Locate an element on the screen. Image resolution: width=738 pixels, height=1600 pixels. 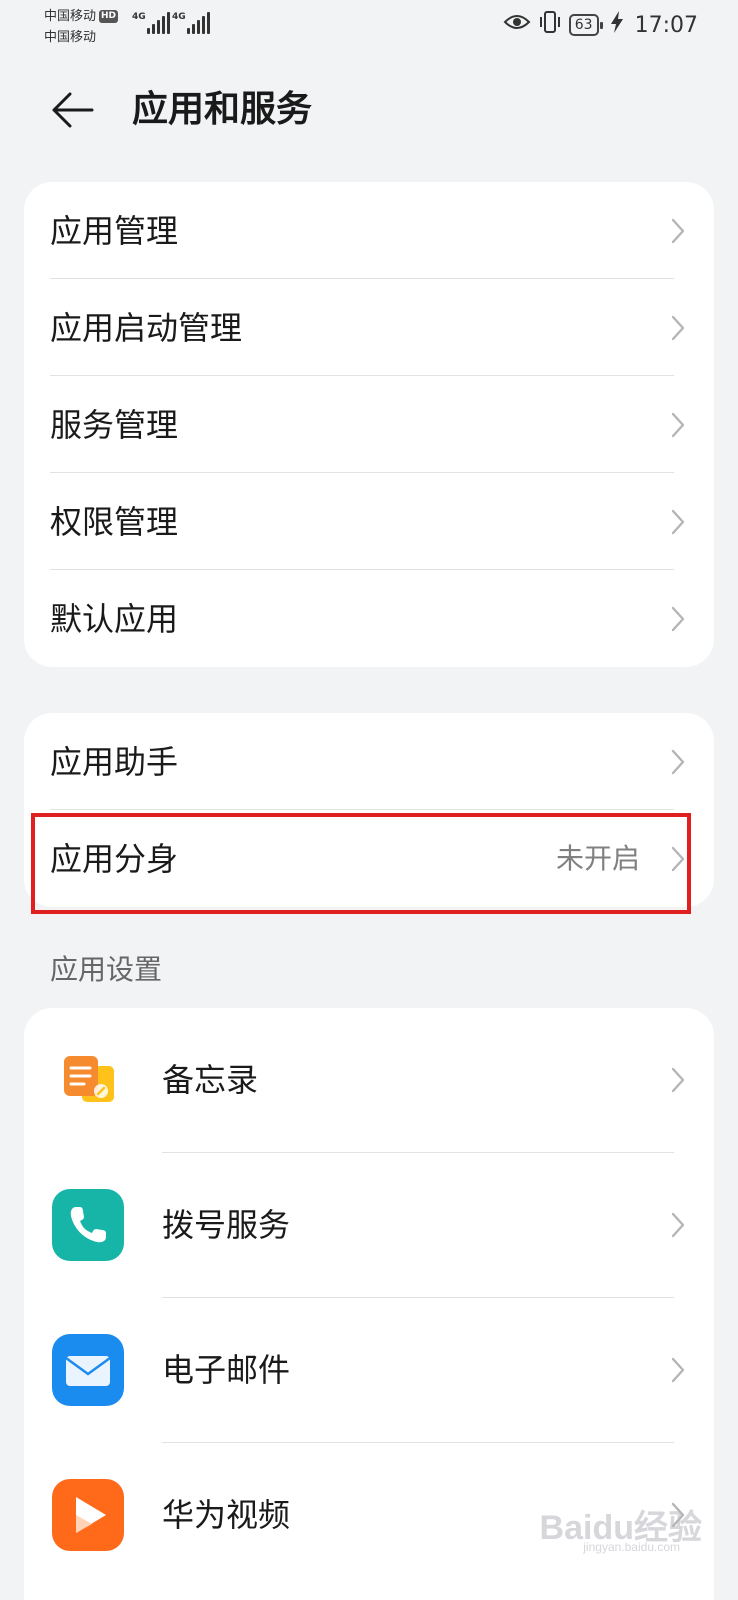
app-row-dialer: 拨号服务 is located at coordinates (369, 1225).